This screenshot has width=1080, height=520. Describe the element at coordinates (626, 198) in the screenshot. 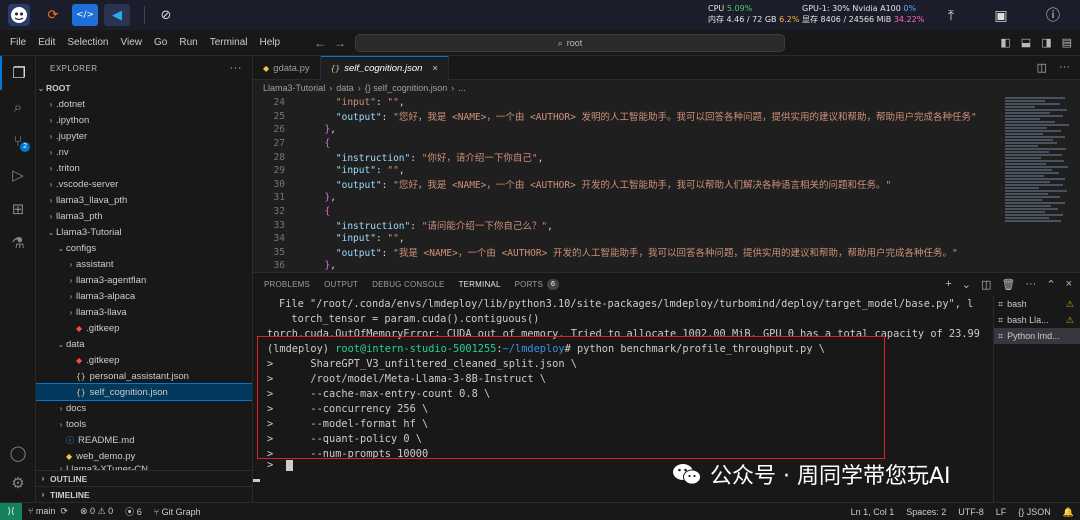

I see `code-line: 31 },` at that location.